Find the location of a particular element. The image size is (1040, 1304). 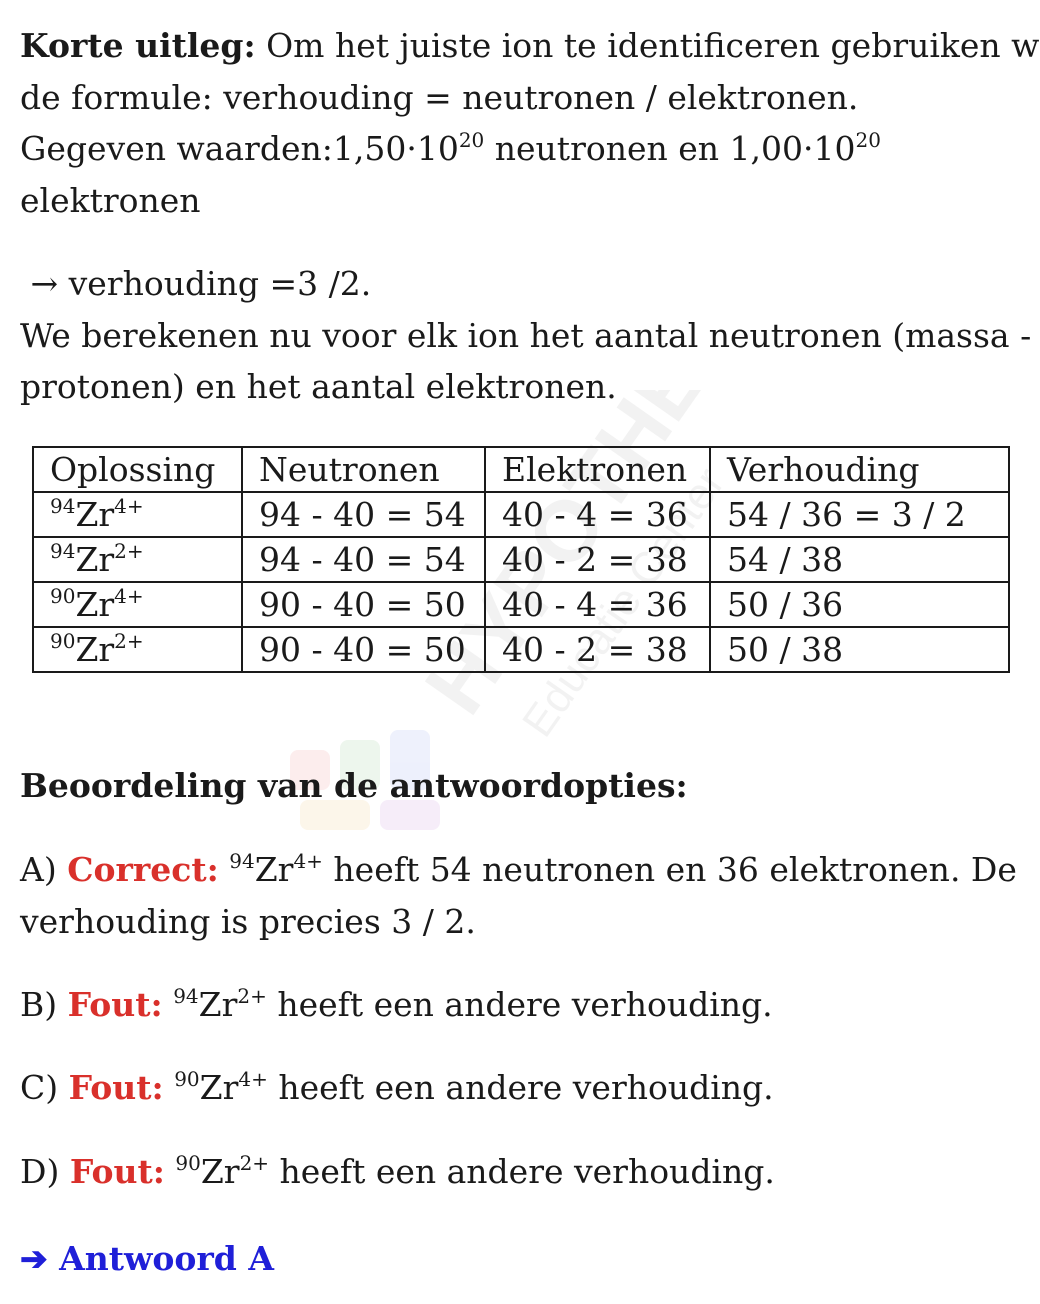

intro-line-7: protonen) en het aantal elektronen. is located at coordinates (318, 386).